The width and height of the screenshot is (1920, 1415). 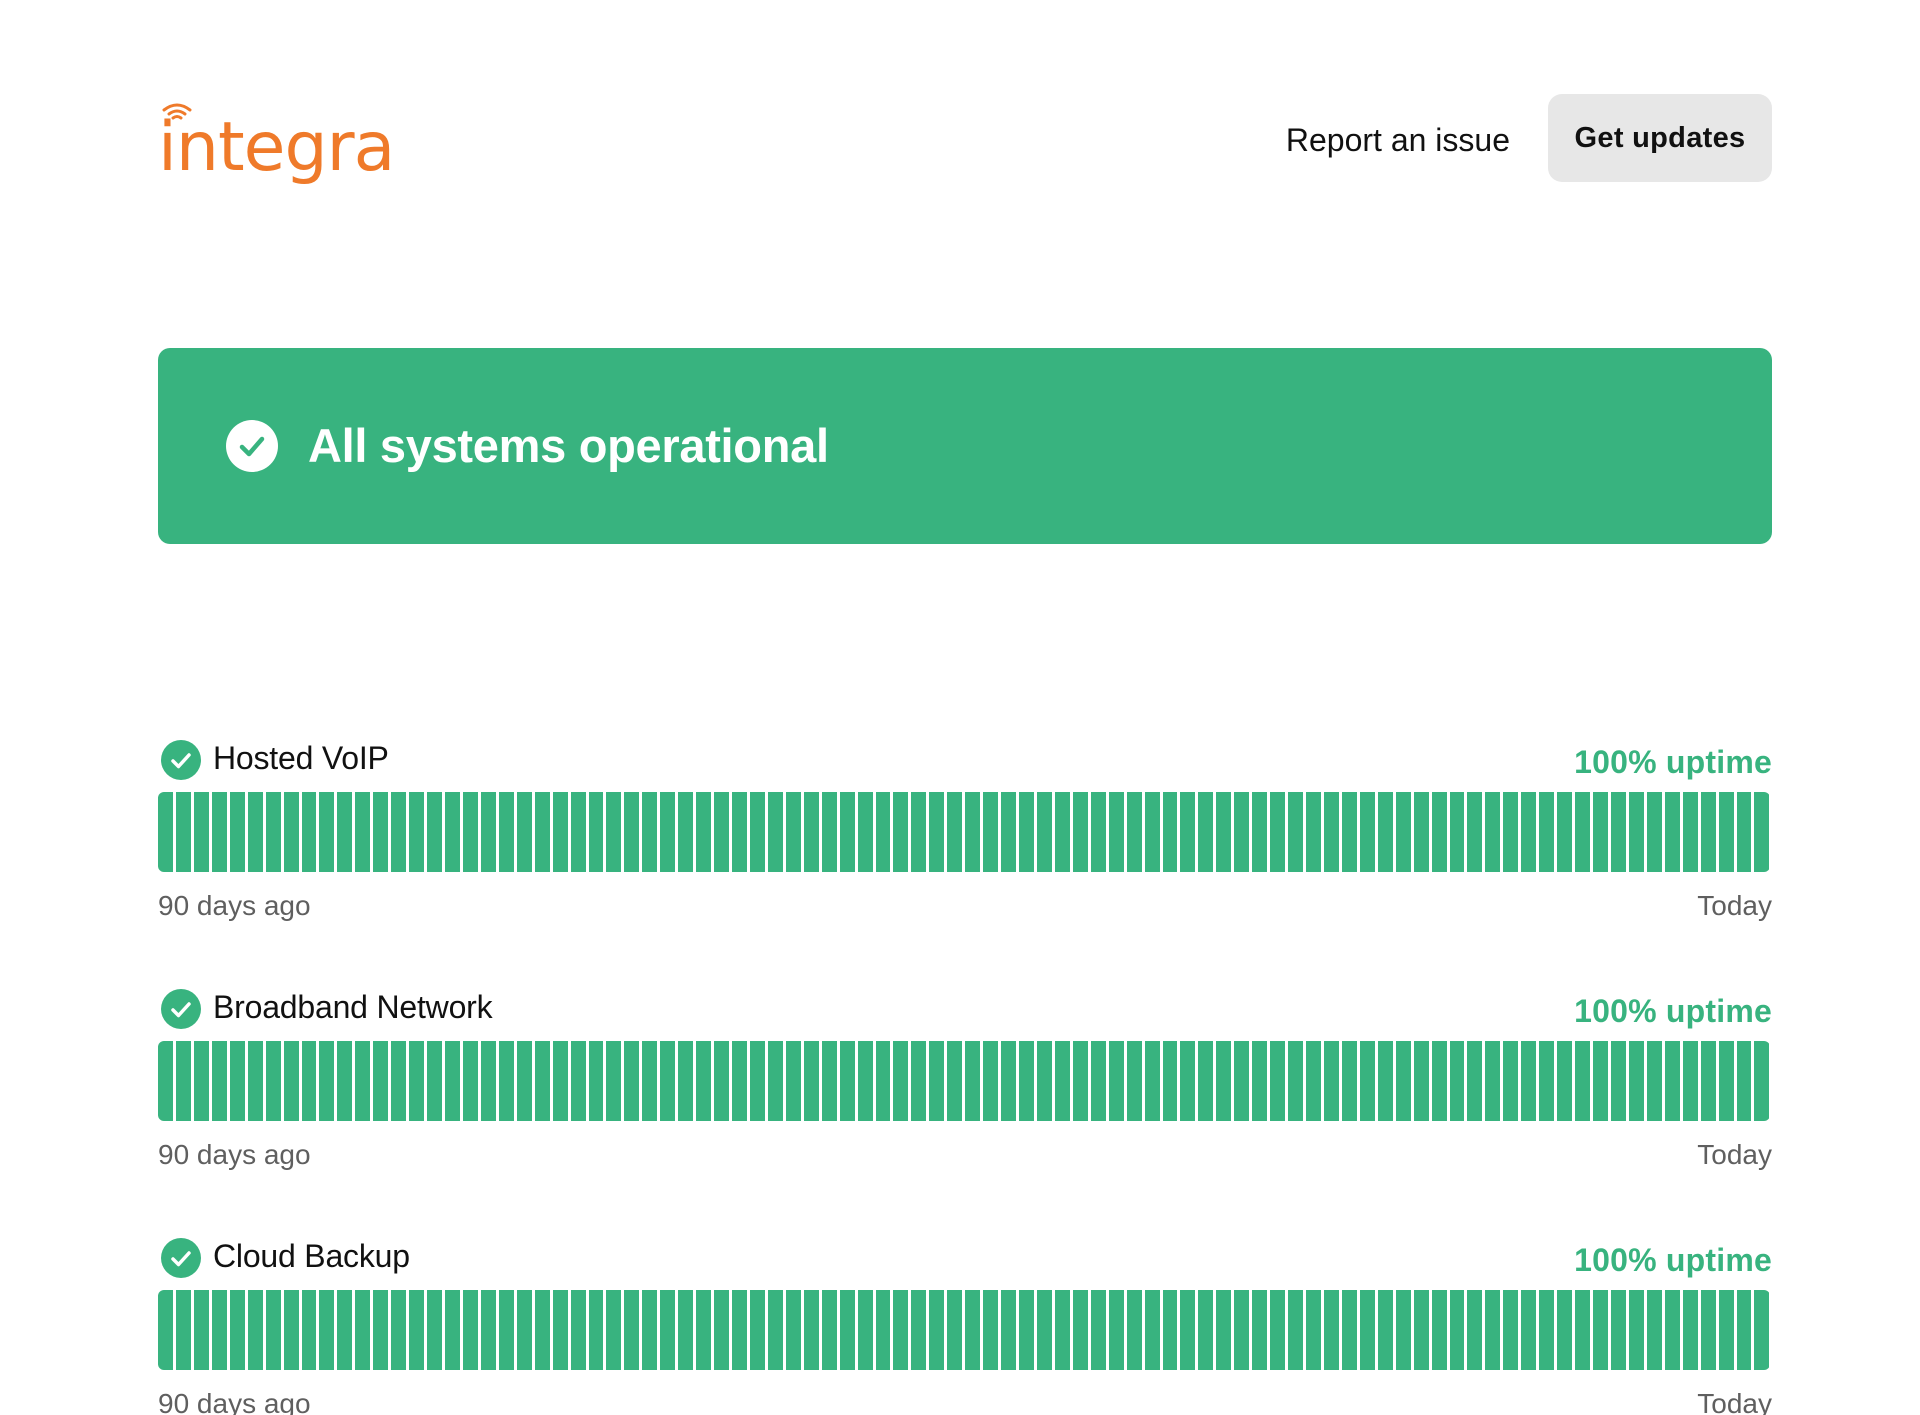 What do you see at coordinates (276, 139) in the screenshot?
I see `integra-logo: integra` at bounding box center [276, 139].